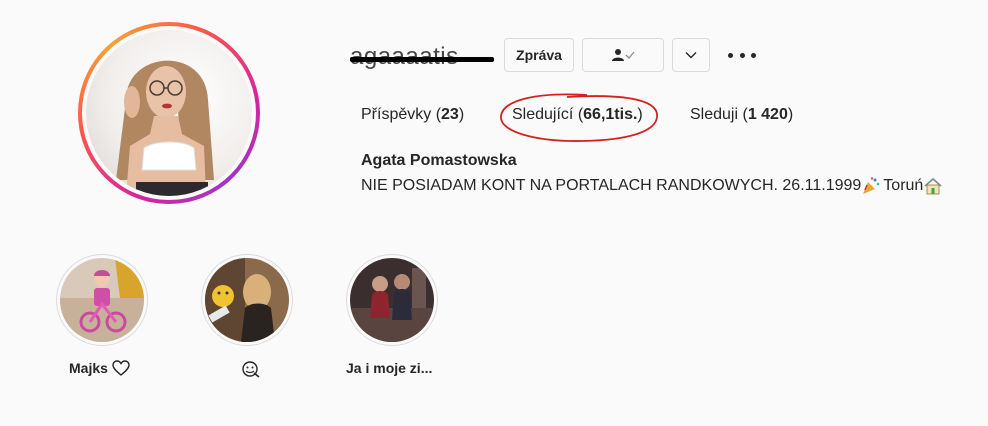 The width and height of the screenshot is (988, 426). I want to click on avatar-photo, so click(169, 113).